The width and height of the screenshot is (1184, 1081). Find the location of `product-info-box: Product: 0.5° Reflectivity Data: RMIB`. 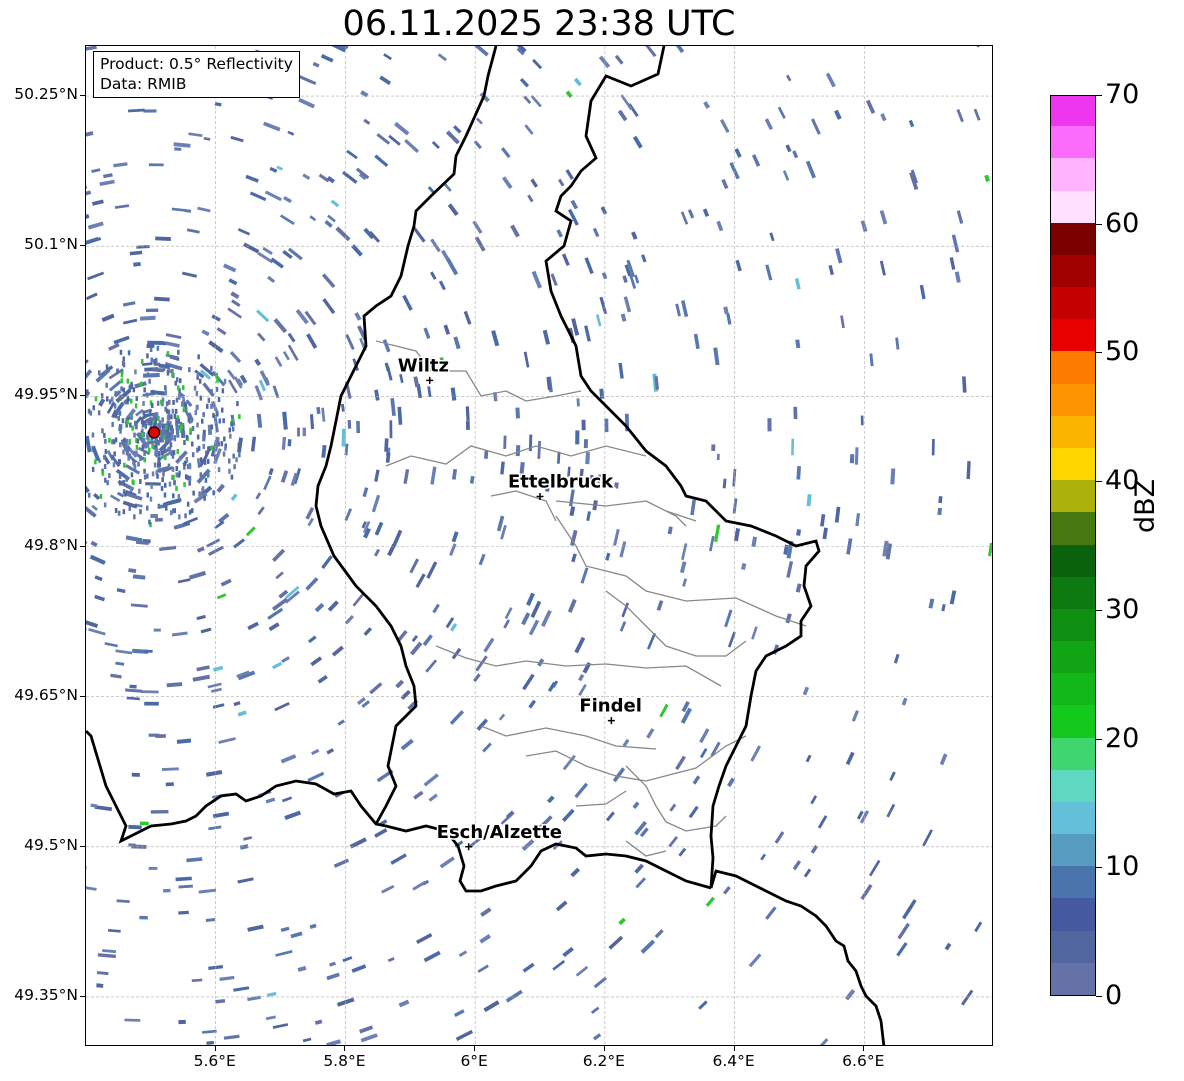

product-info-box: Product: 0.5° Reflectivity Data: RMIB is located at coordinates (196, 74).